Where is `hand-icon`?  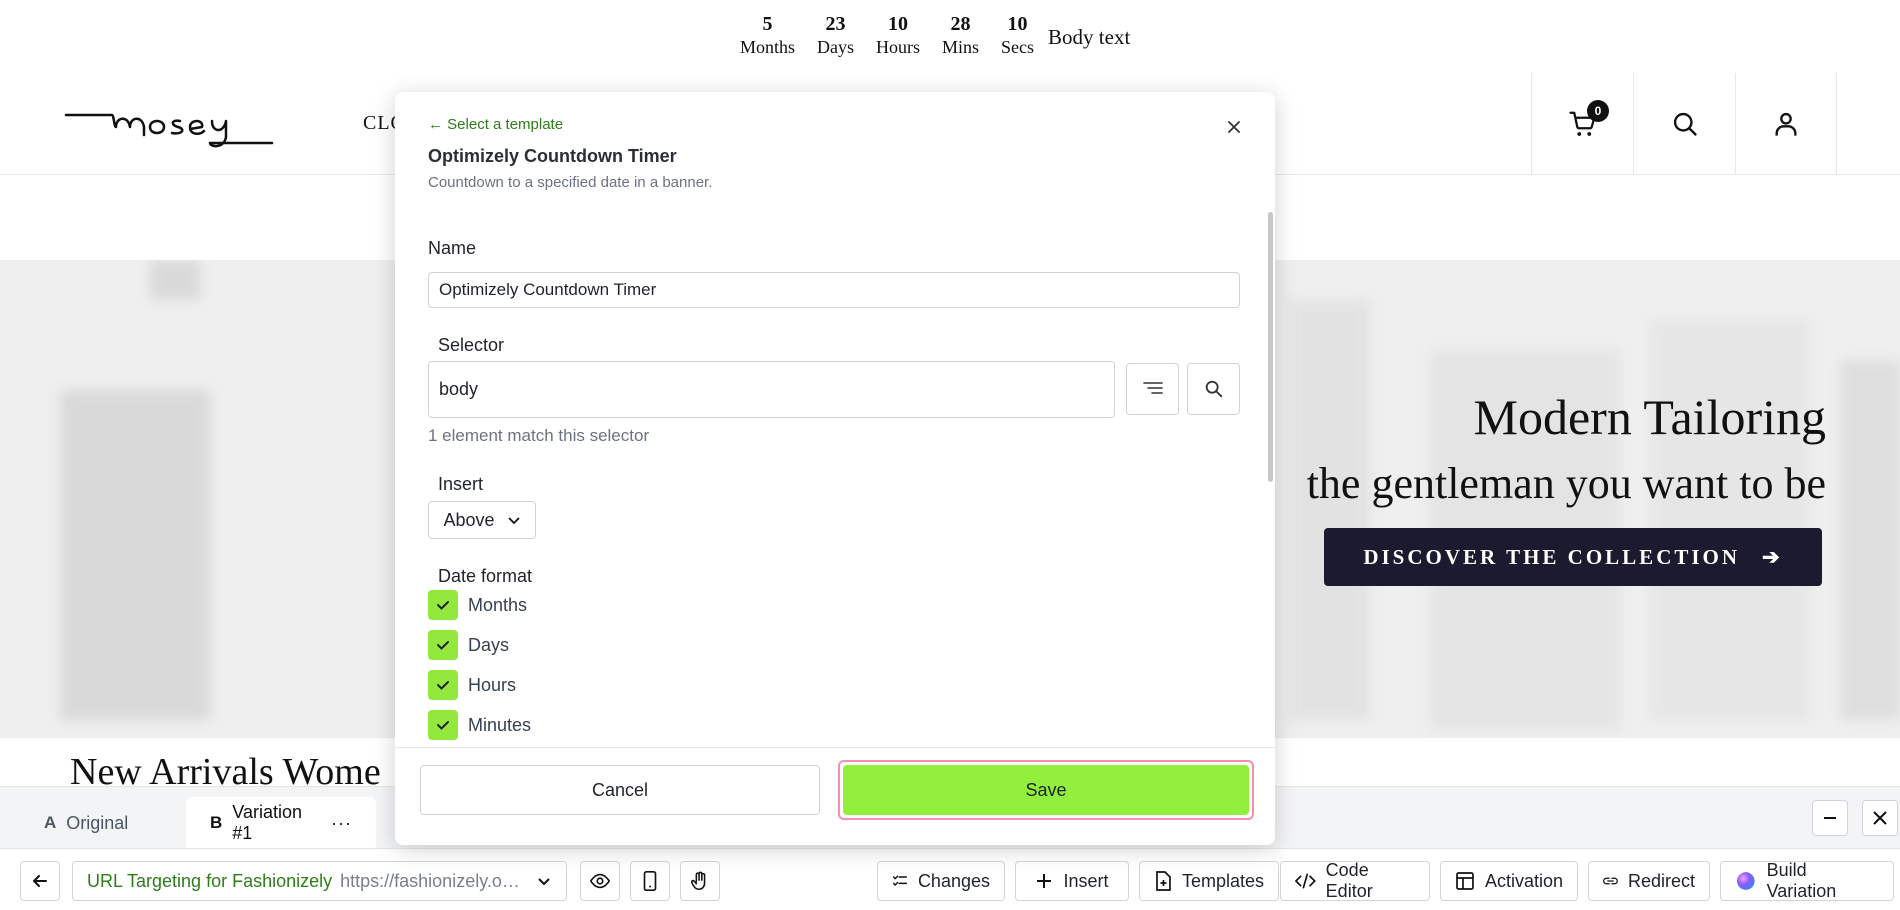 hand-icon is located at coordinates (698, 881).